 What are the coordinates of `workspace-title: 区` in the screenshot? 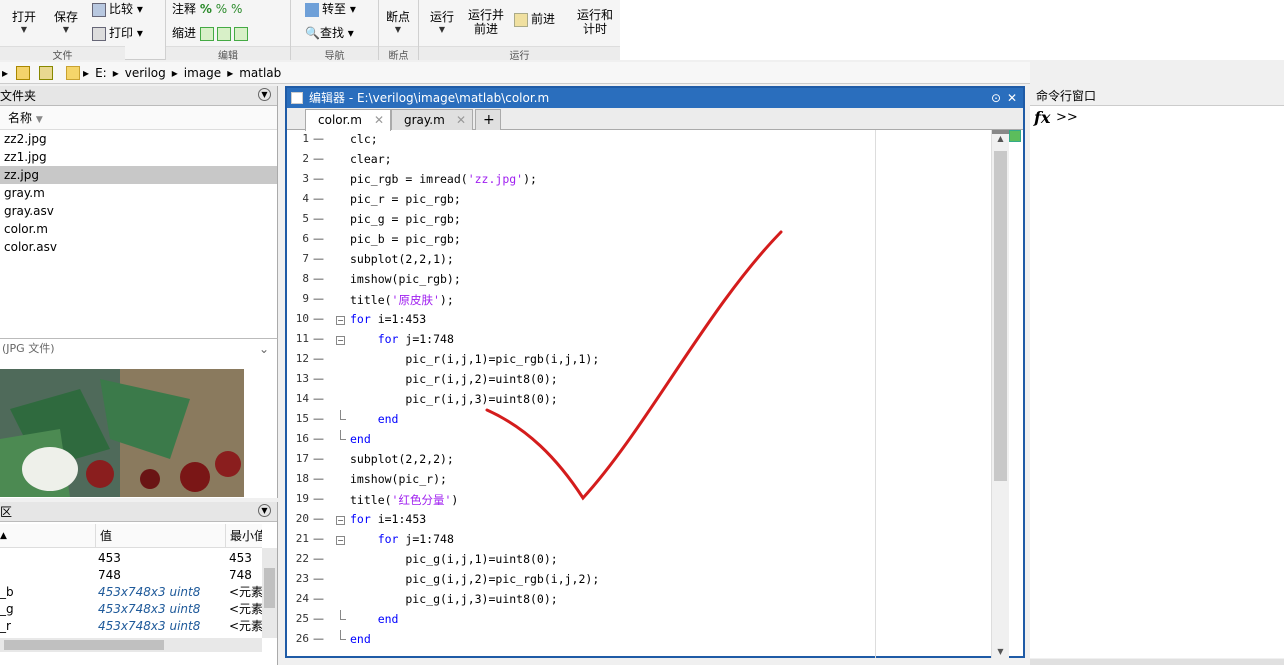 It's located at (6, 512).